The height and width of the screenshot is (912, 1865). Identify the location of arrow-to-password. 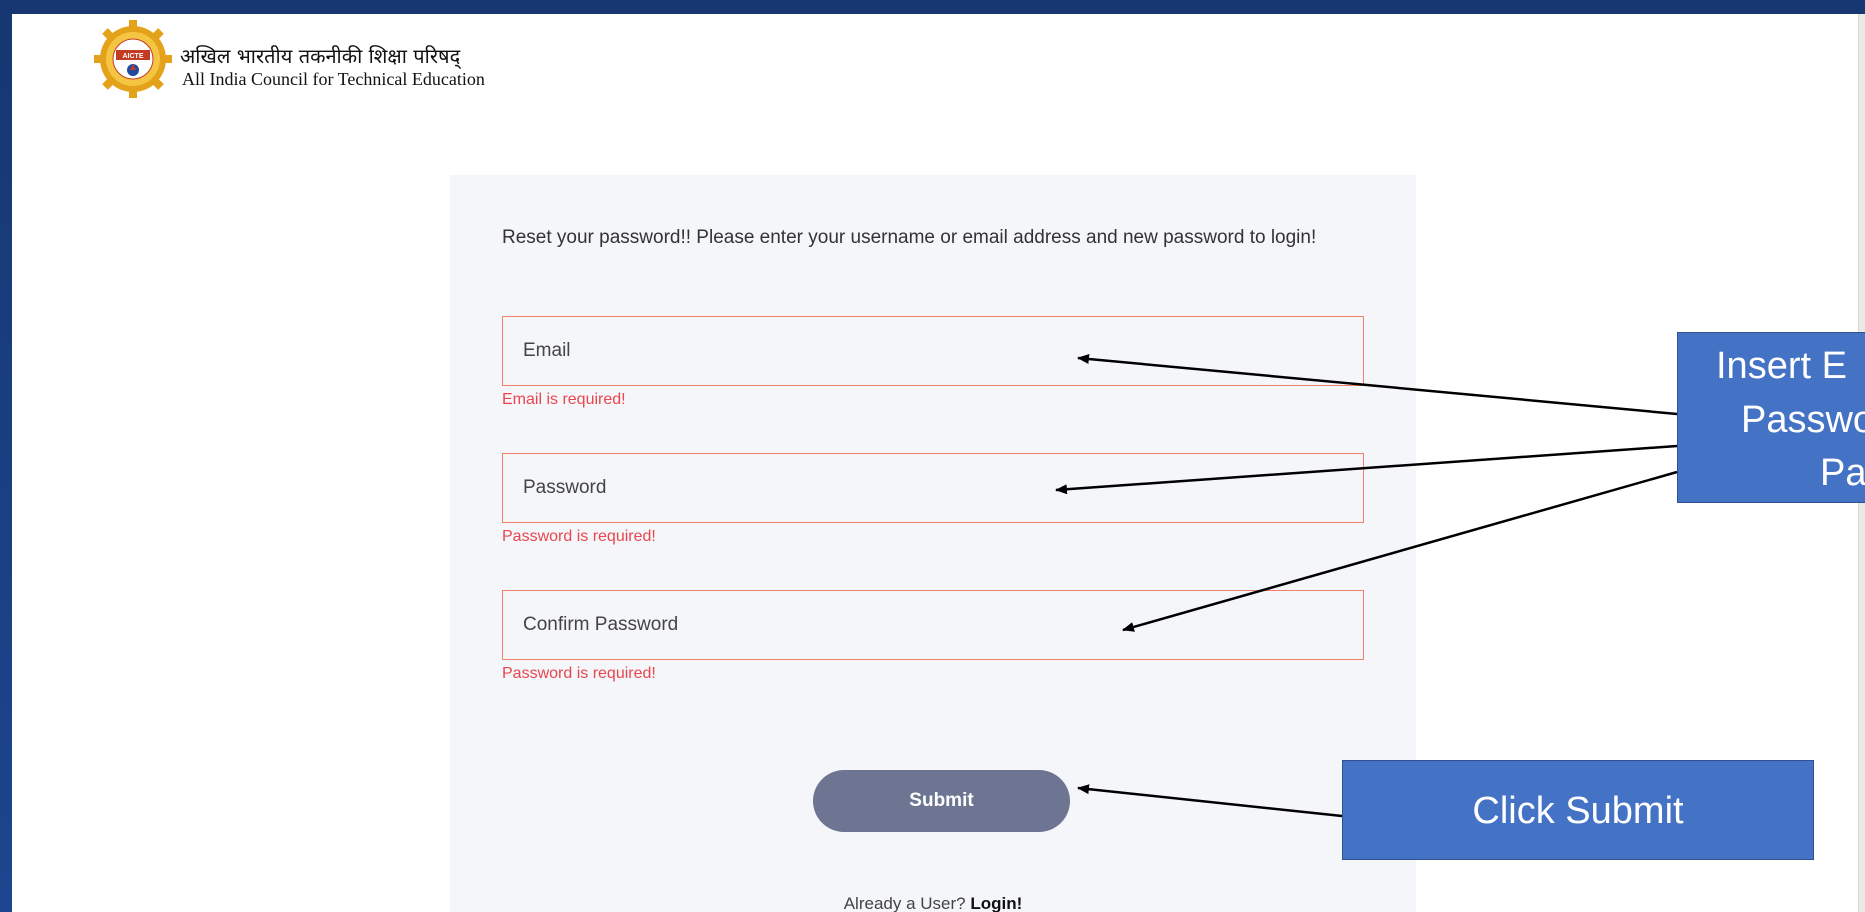
(1366, 469).